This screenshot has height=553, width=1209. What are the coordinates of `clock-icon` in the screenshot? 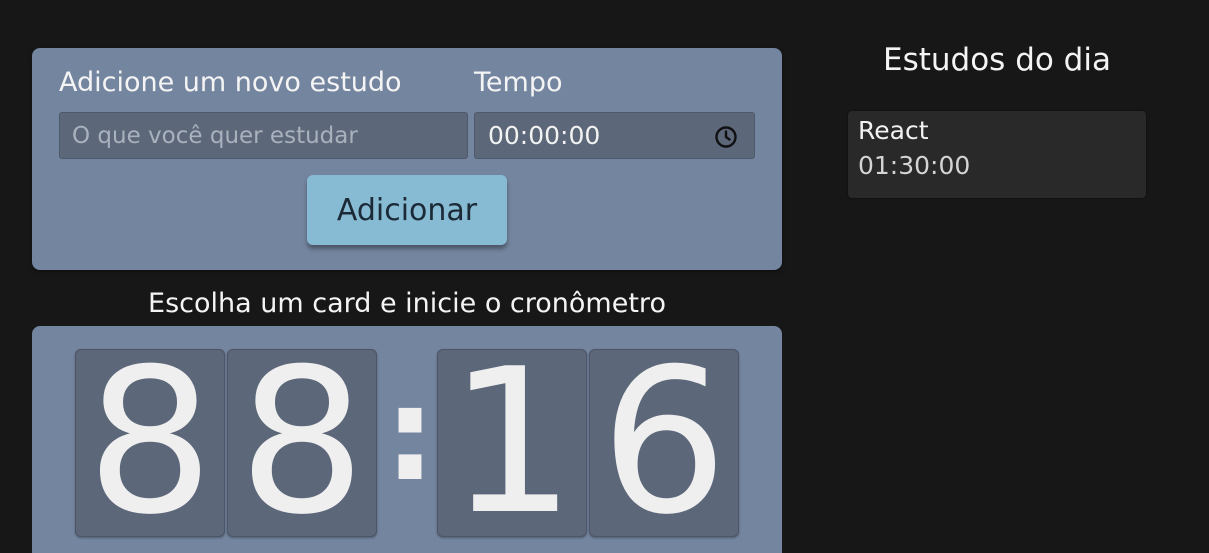 It's located at (726, 137).